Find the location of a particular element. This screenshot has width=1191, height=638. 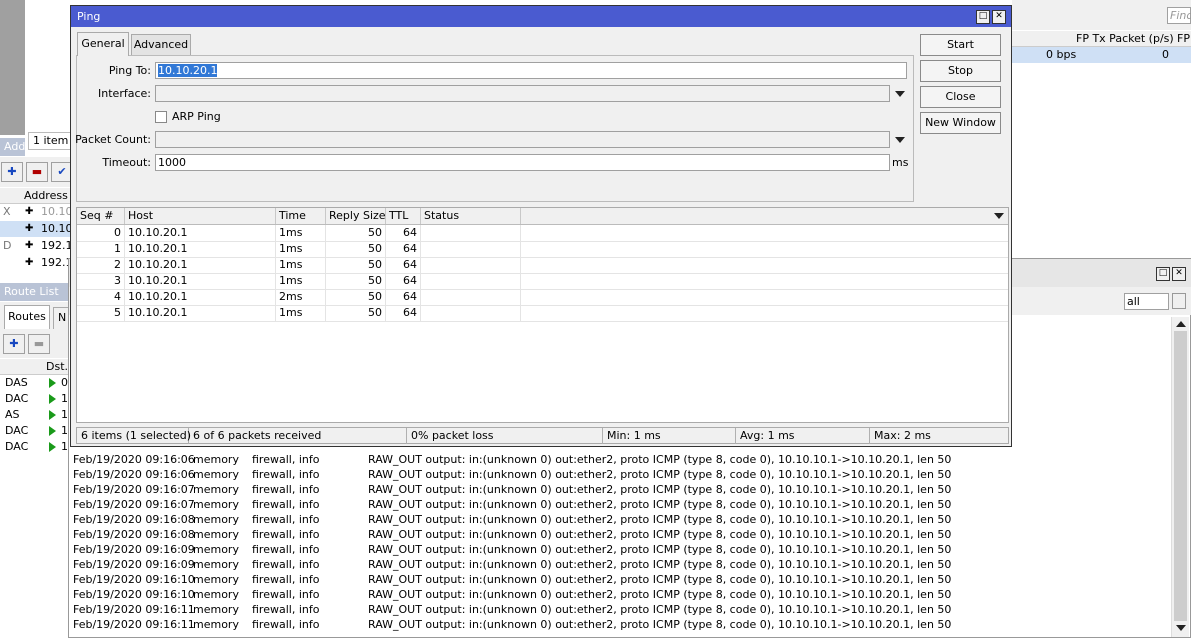

seq-cell: 4 is located at coordinates (101, 297).